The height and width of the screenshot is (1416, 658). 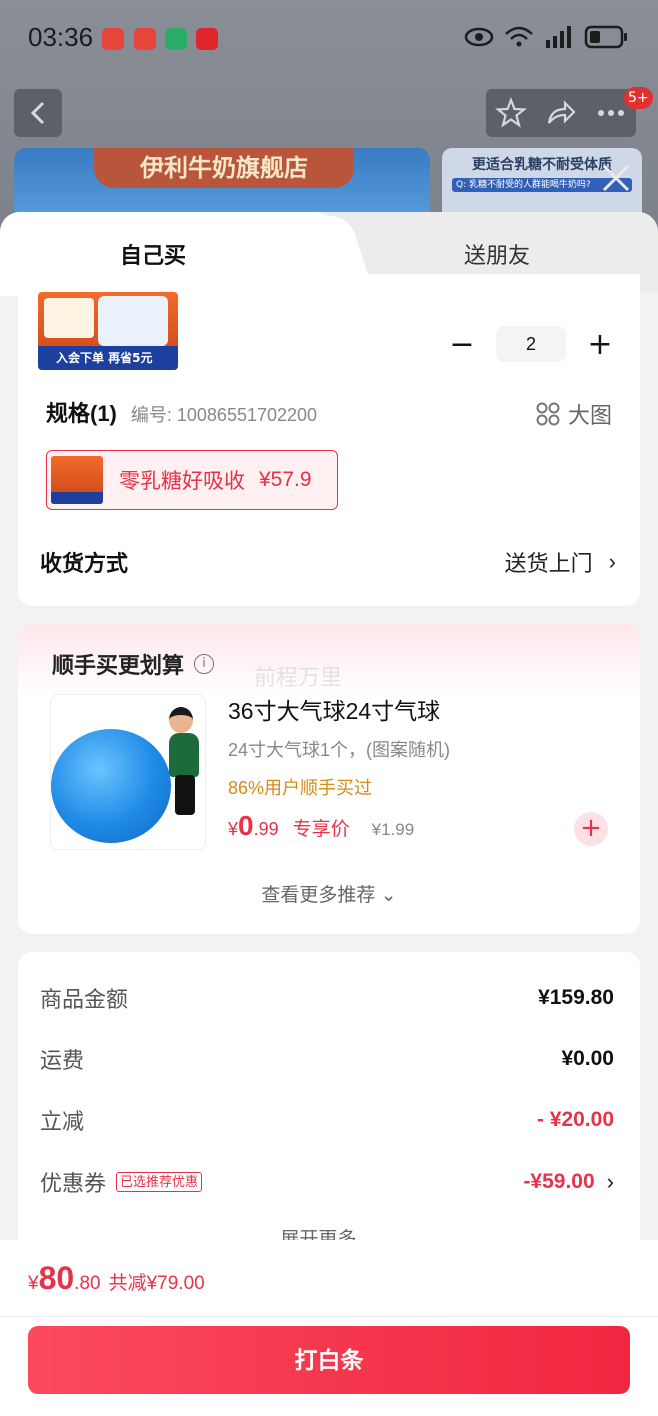 I want to click on recommend-item-popularity: 86%用户顺手买过, so click(x=300, y=788).